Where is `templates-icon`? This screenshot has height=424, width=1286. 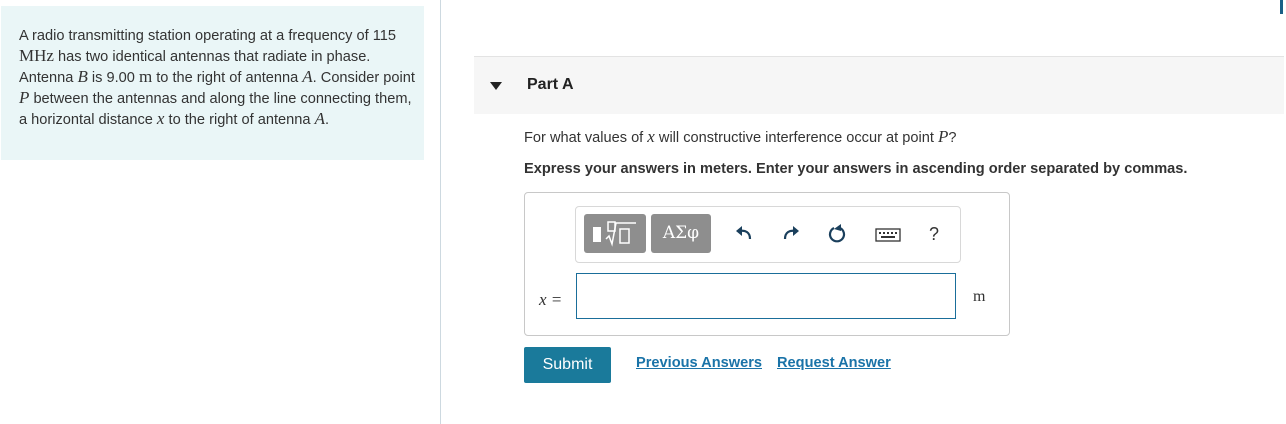 templates-icon is located at coordinates (615, 233).